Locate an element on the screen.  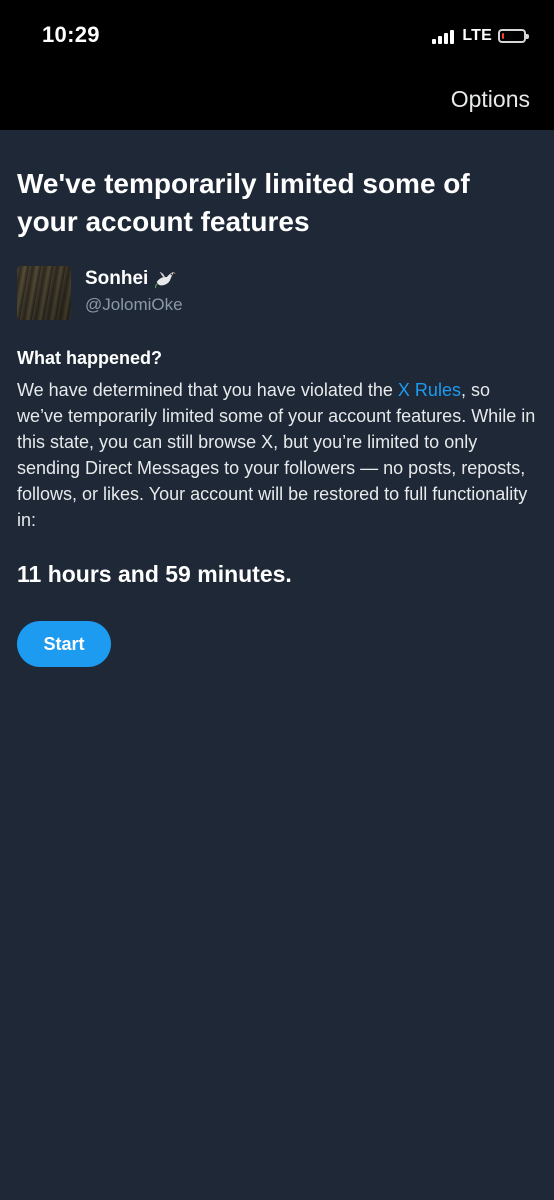
network-label: LTE is located at coordinates (477, 35).